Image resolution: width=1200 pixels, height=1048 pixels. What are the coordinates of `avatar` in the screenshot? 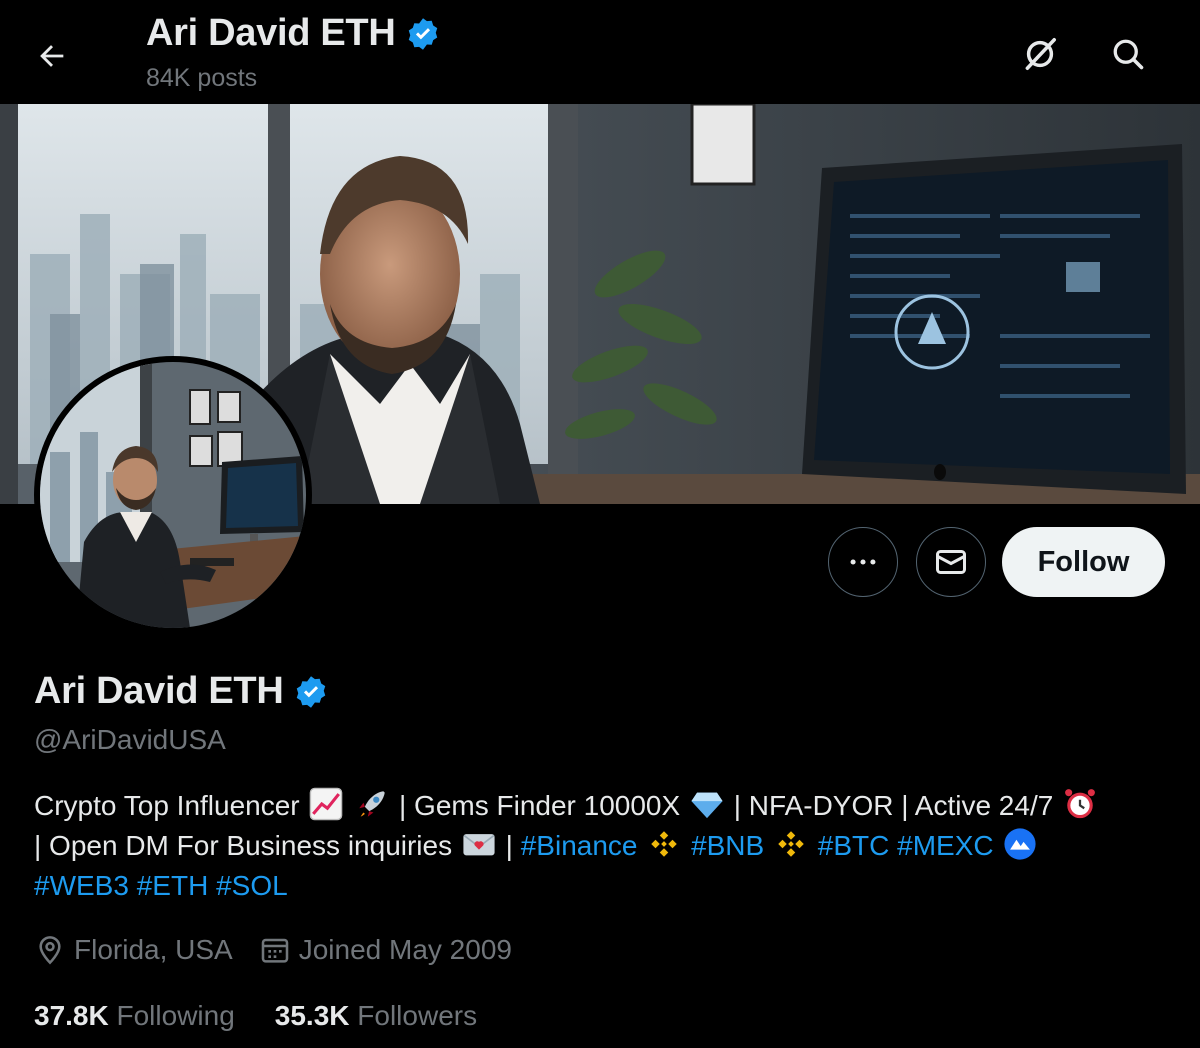 It's located at (173, 495).